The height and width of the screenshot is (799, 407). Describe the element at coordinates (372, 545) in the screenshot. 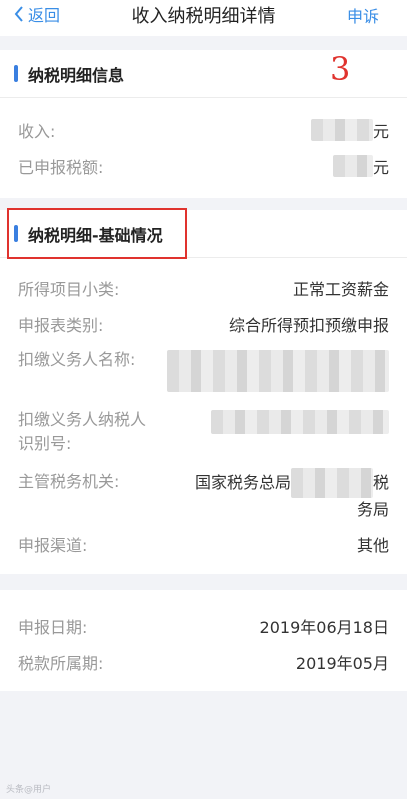

I see `report-channel-value: 其他` at that location.